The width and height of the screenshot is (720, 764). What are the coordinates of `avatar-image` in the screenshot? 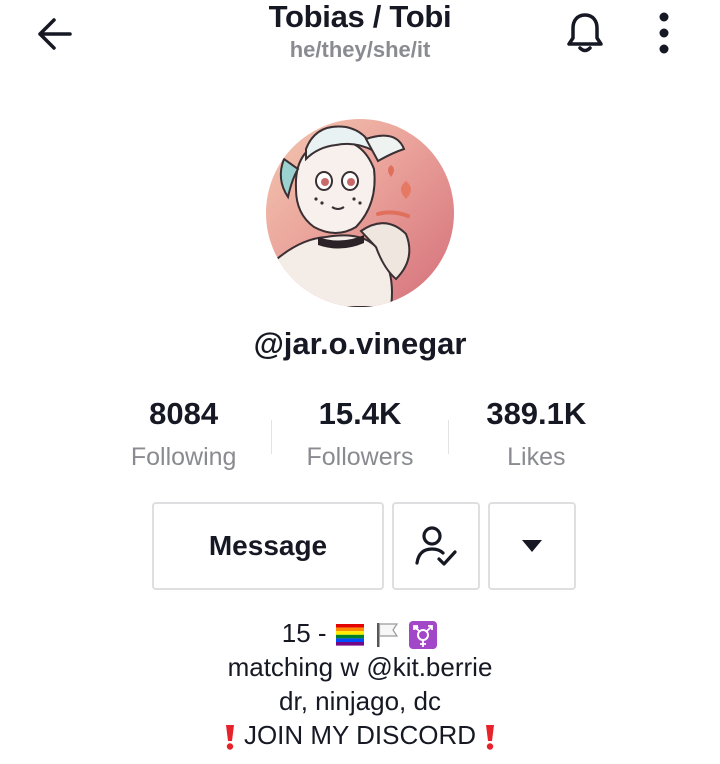 It's located at (360, 213).